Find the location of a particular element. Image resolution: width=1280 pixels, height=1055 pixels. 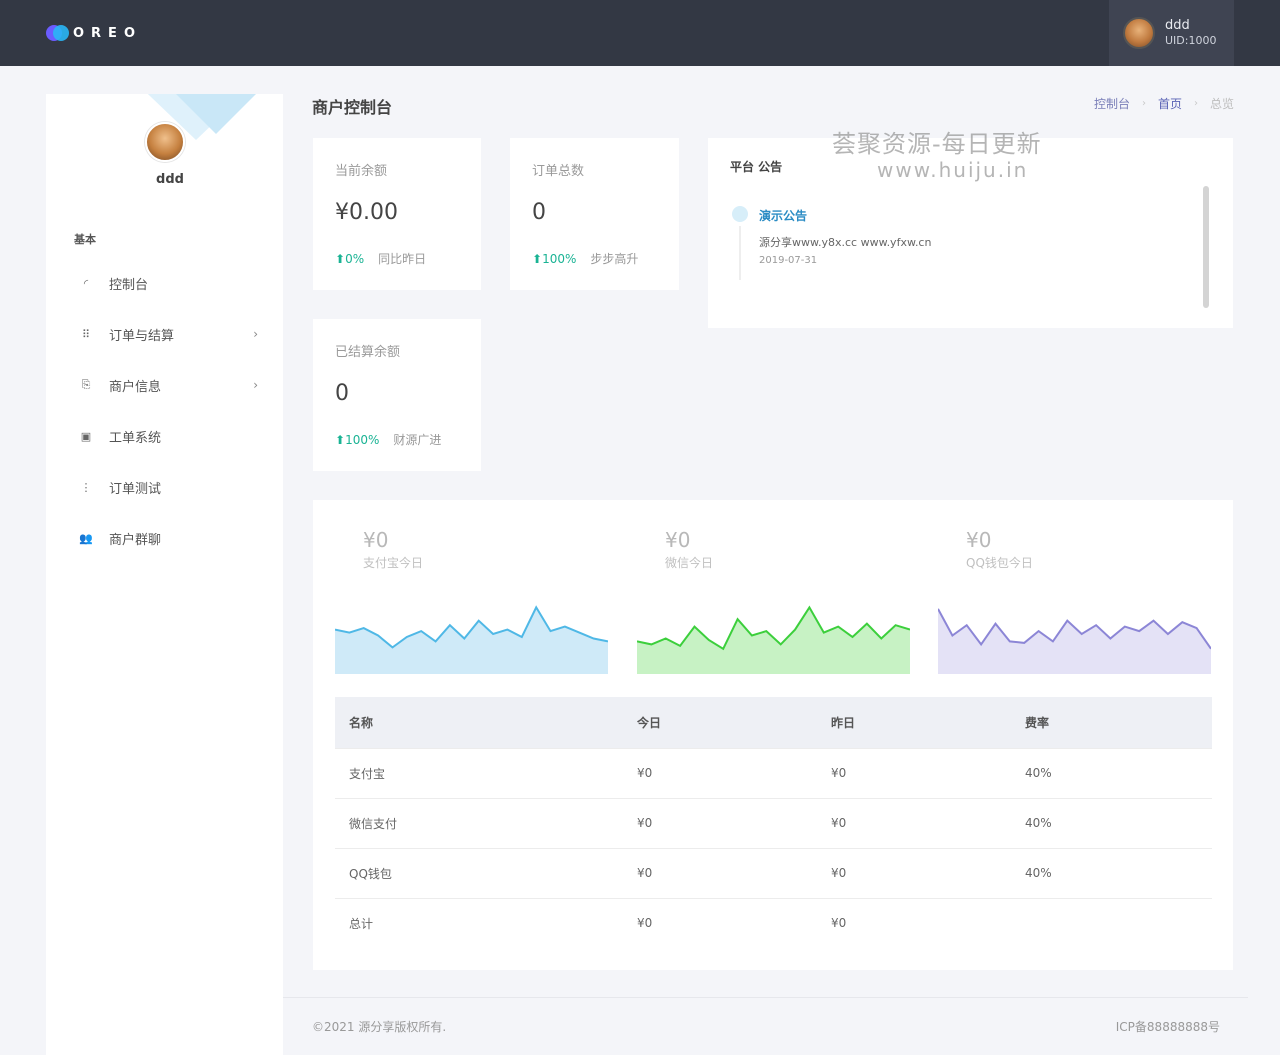

sidebar-item-order-test: ⋮ 订单测试 is located at coordinates (168, 487).